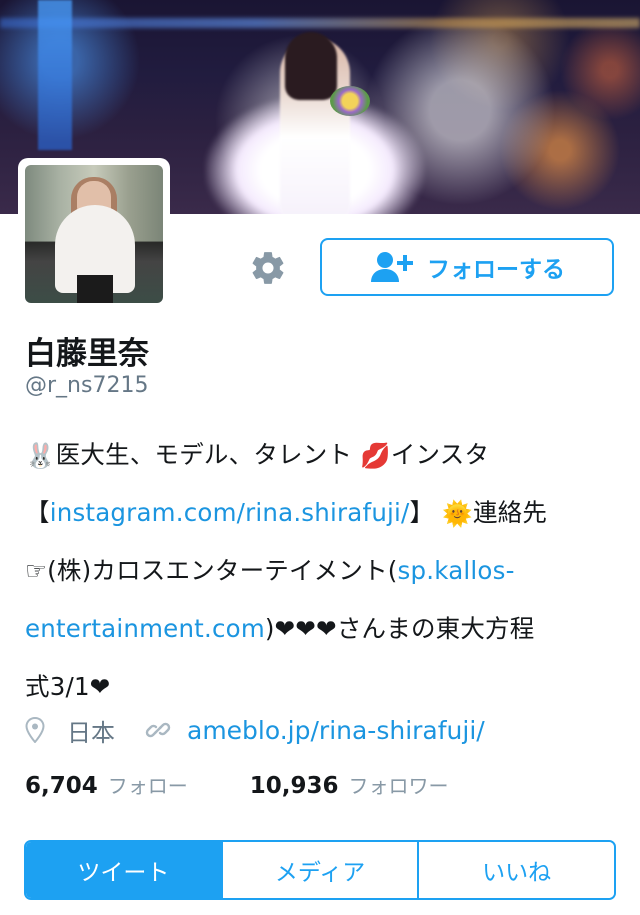 This screenshot has height=915, width=640. Describe the element at coordinates (440, 454) in the screenshot. I see `bio-text: インスタ` at that location.